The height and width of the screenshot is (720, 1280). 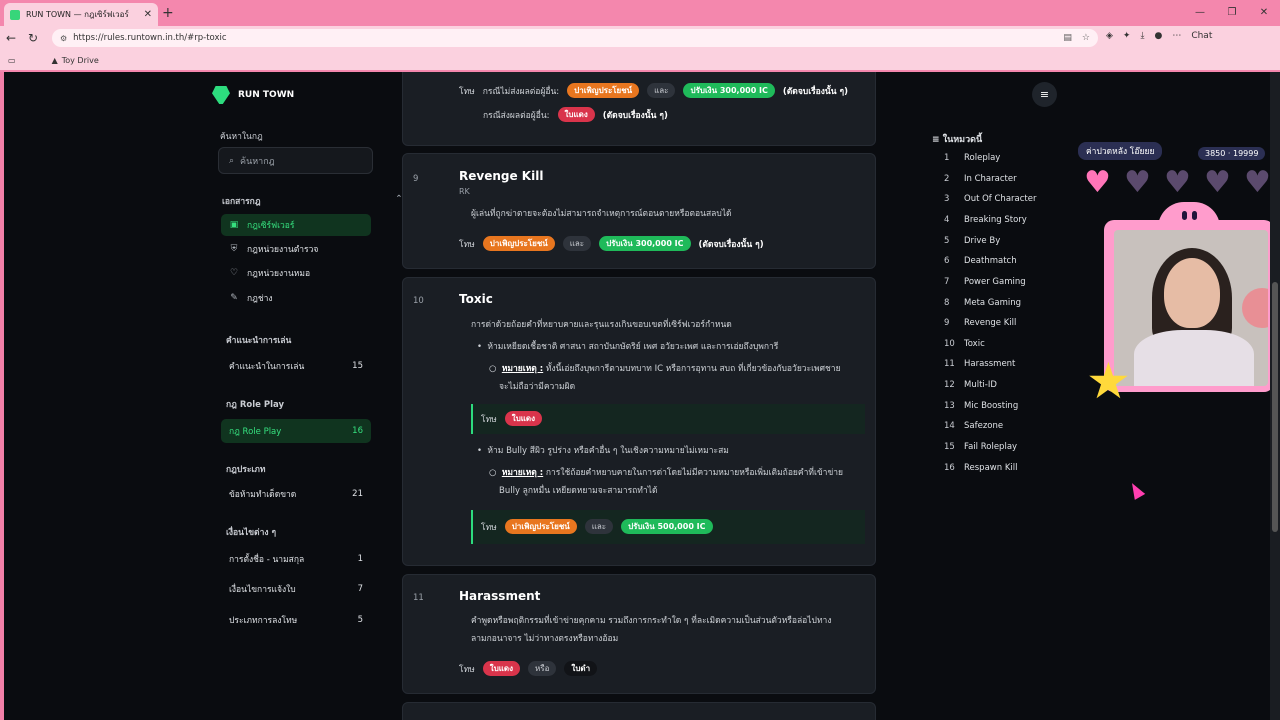 What do you see at coordinates (542, 668) in the screenshot?
I see `connector-pill: หรือ` at bounding box center [542, 668].